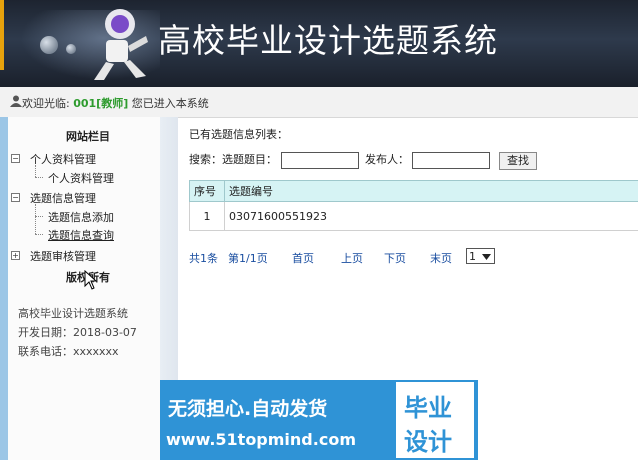  Describe the element at coordinates (248, 258) in the screenshot. I see `pager-page: 第1/1页` at that location.